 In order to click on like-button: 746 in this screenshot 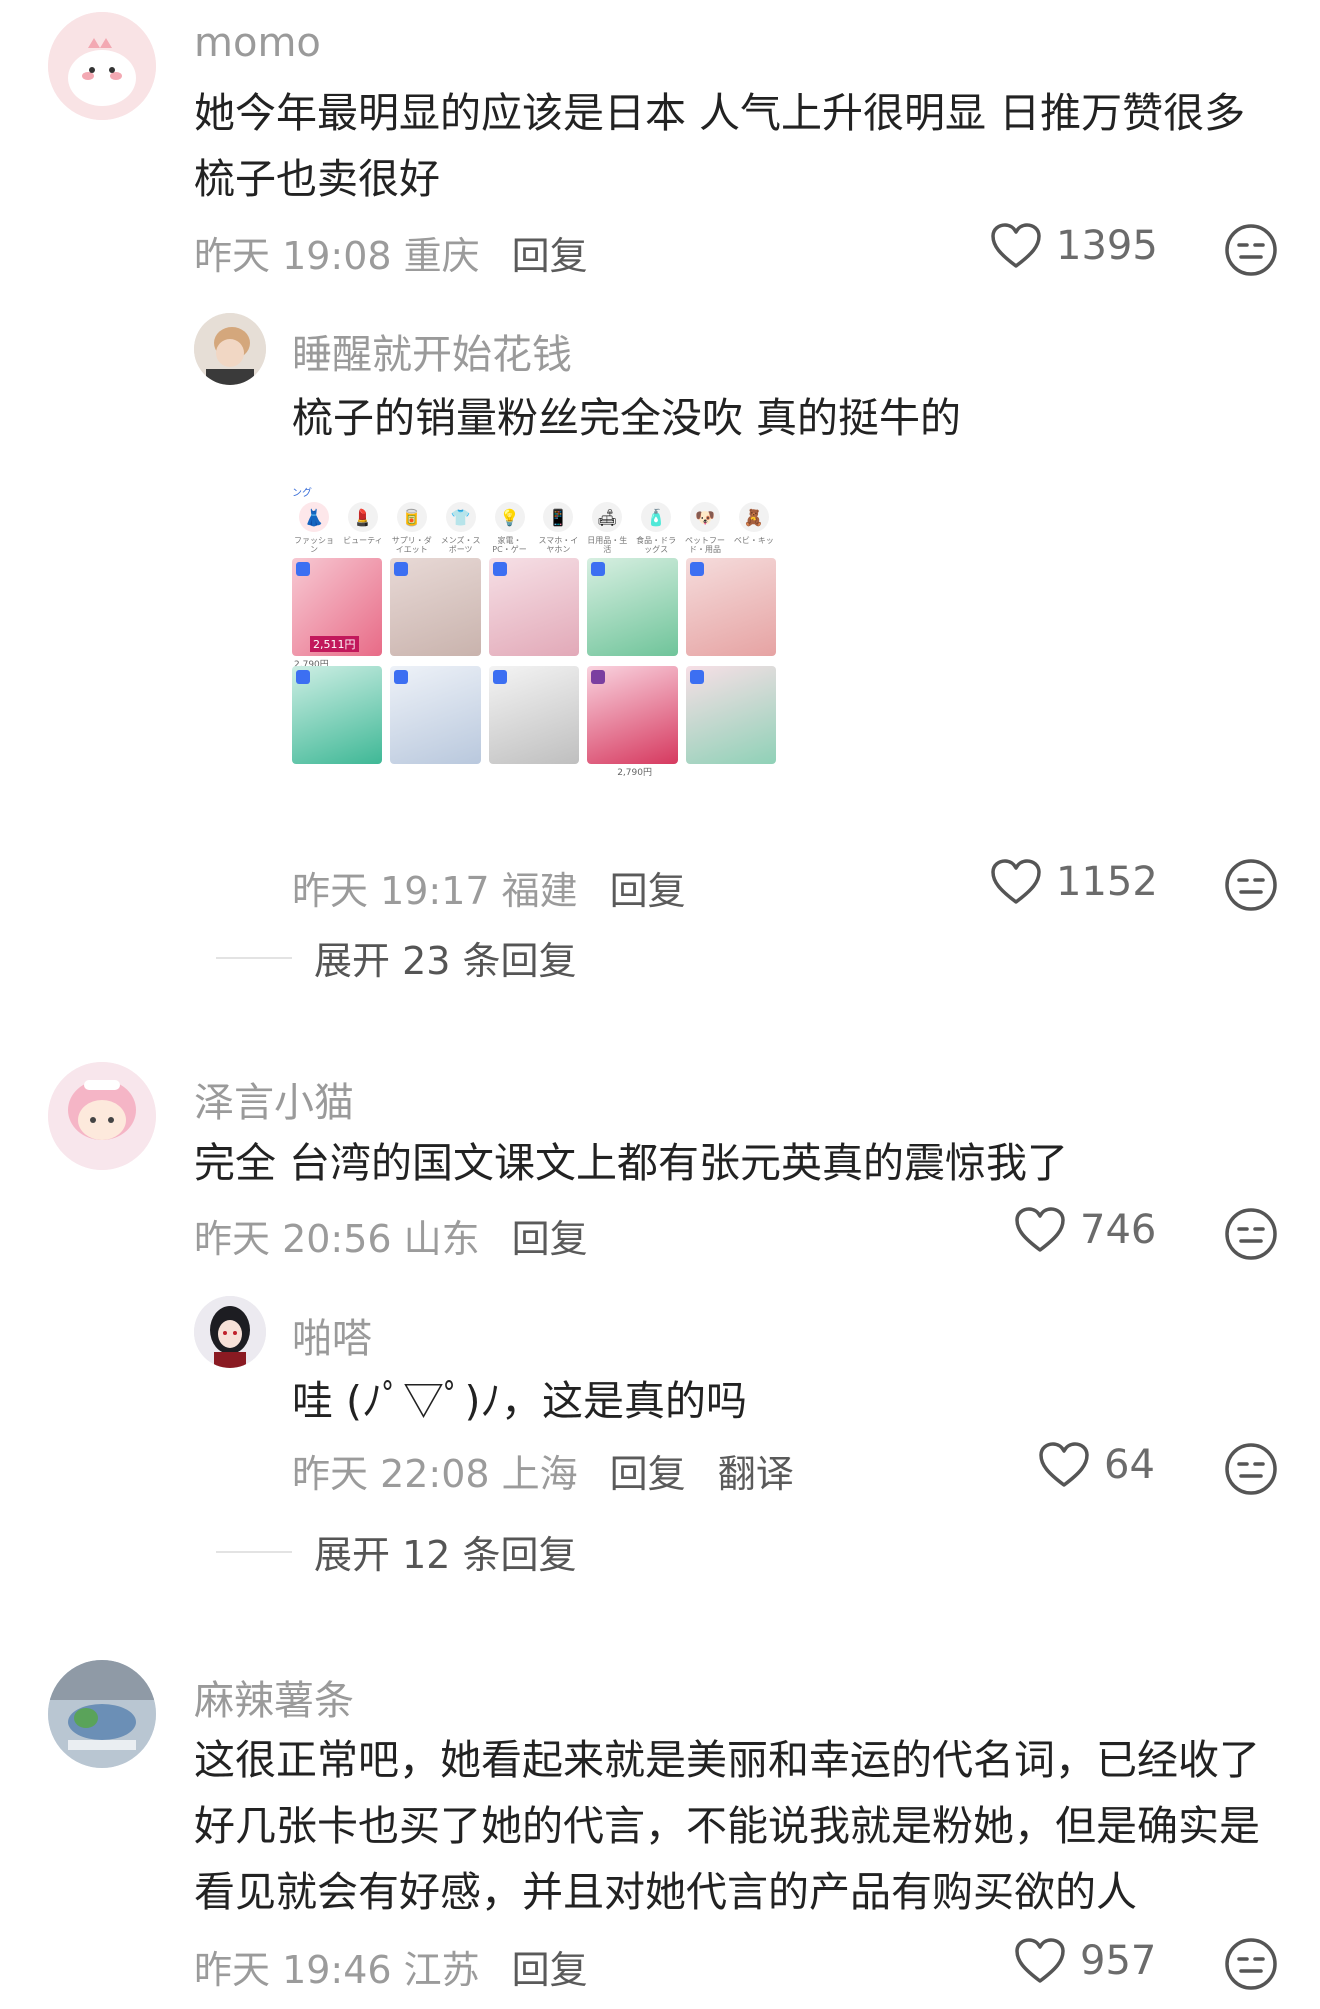, I will do `click(1085, 1230)`.